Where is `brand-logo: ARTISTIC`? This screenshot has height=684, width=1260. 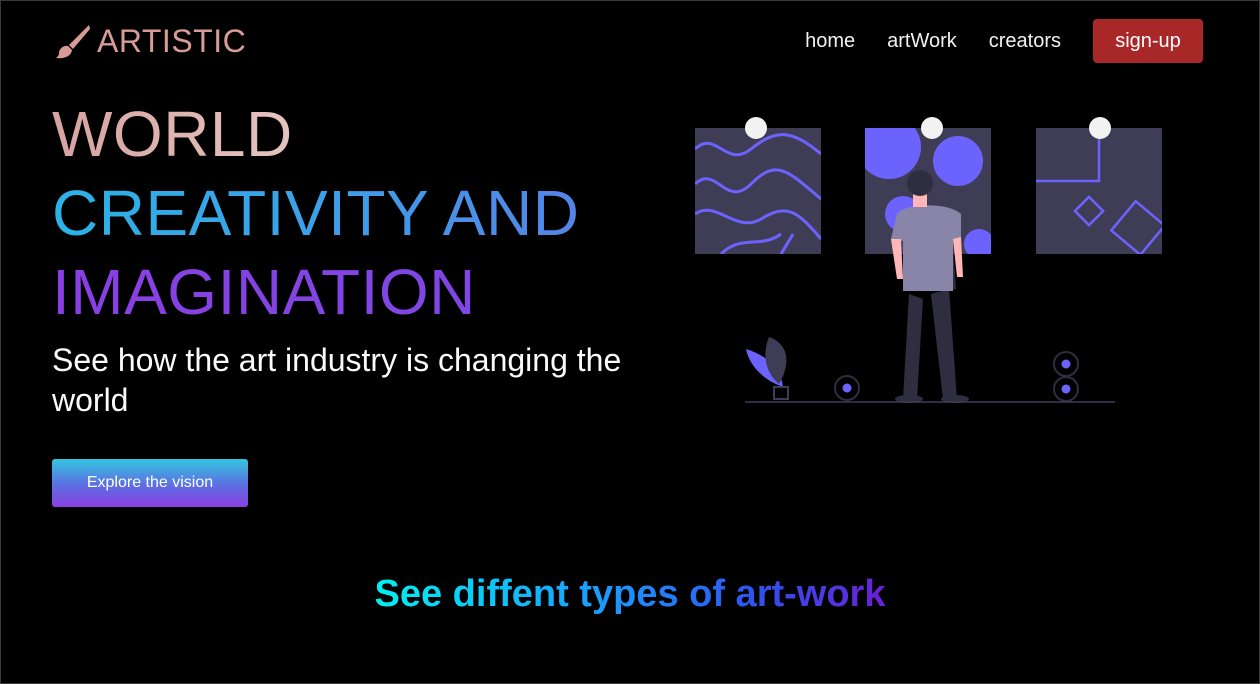
brand-logo: ARTISTIC is located at coordinates (150, 41).